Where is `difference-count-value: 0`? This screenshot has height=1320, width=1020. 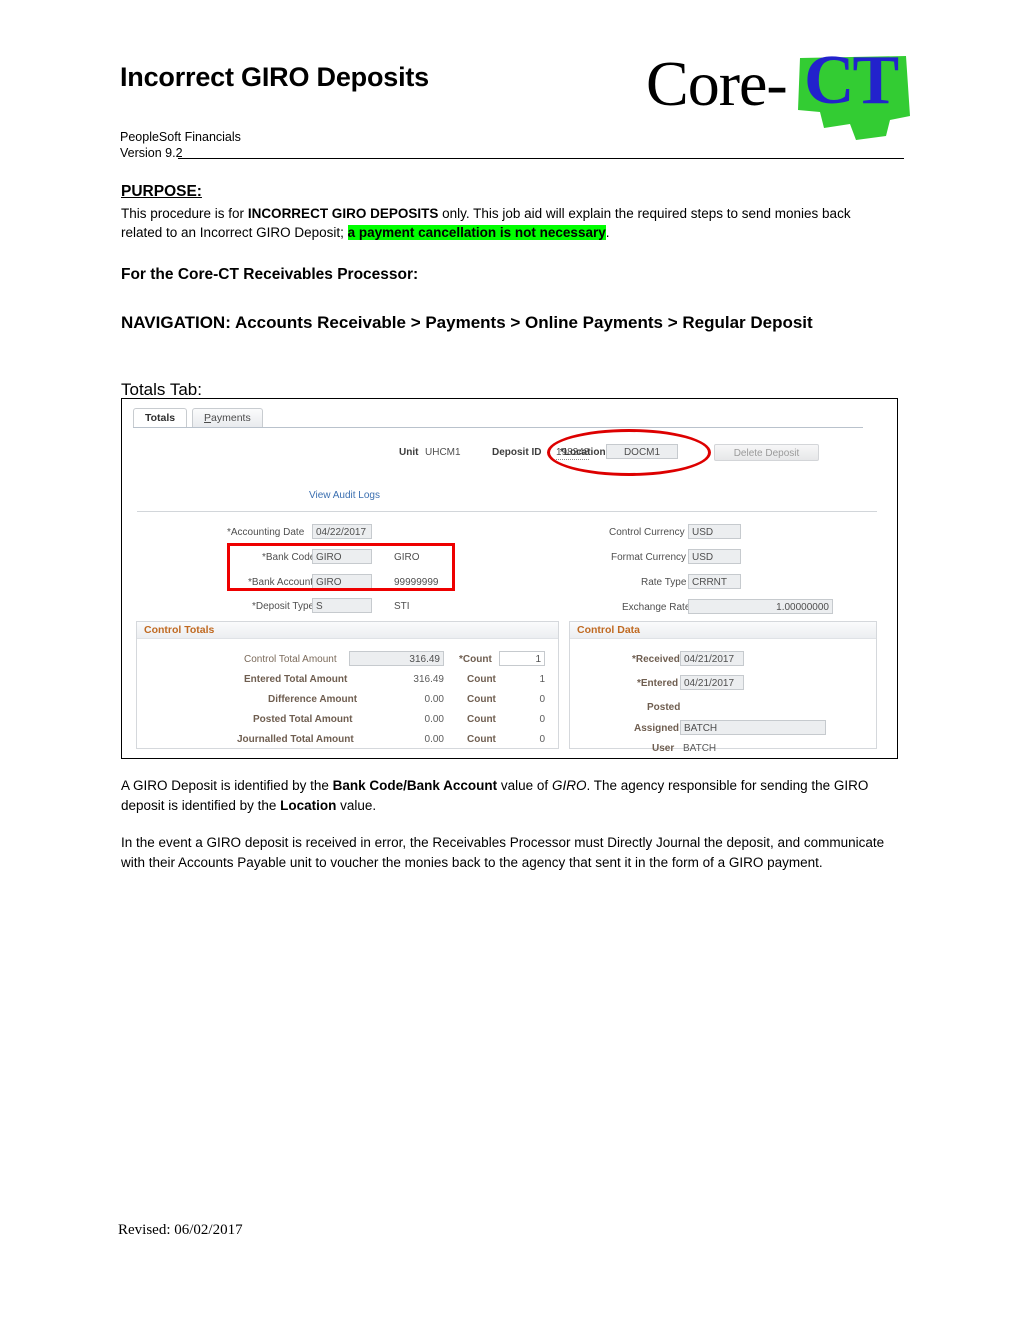 difference-count-value: 0 is located at coordinates (542, 699).